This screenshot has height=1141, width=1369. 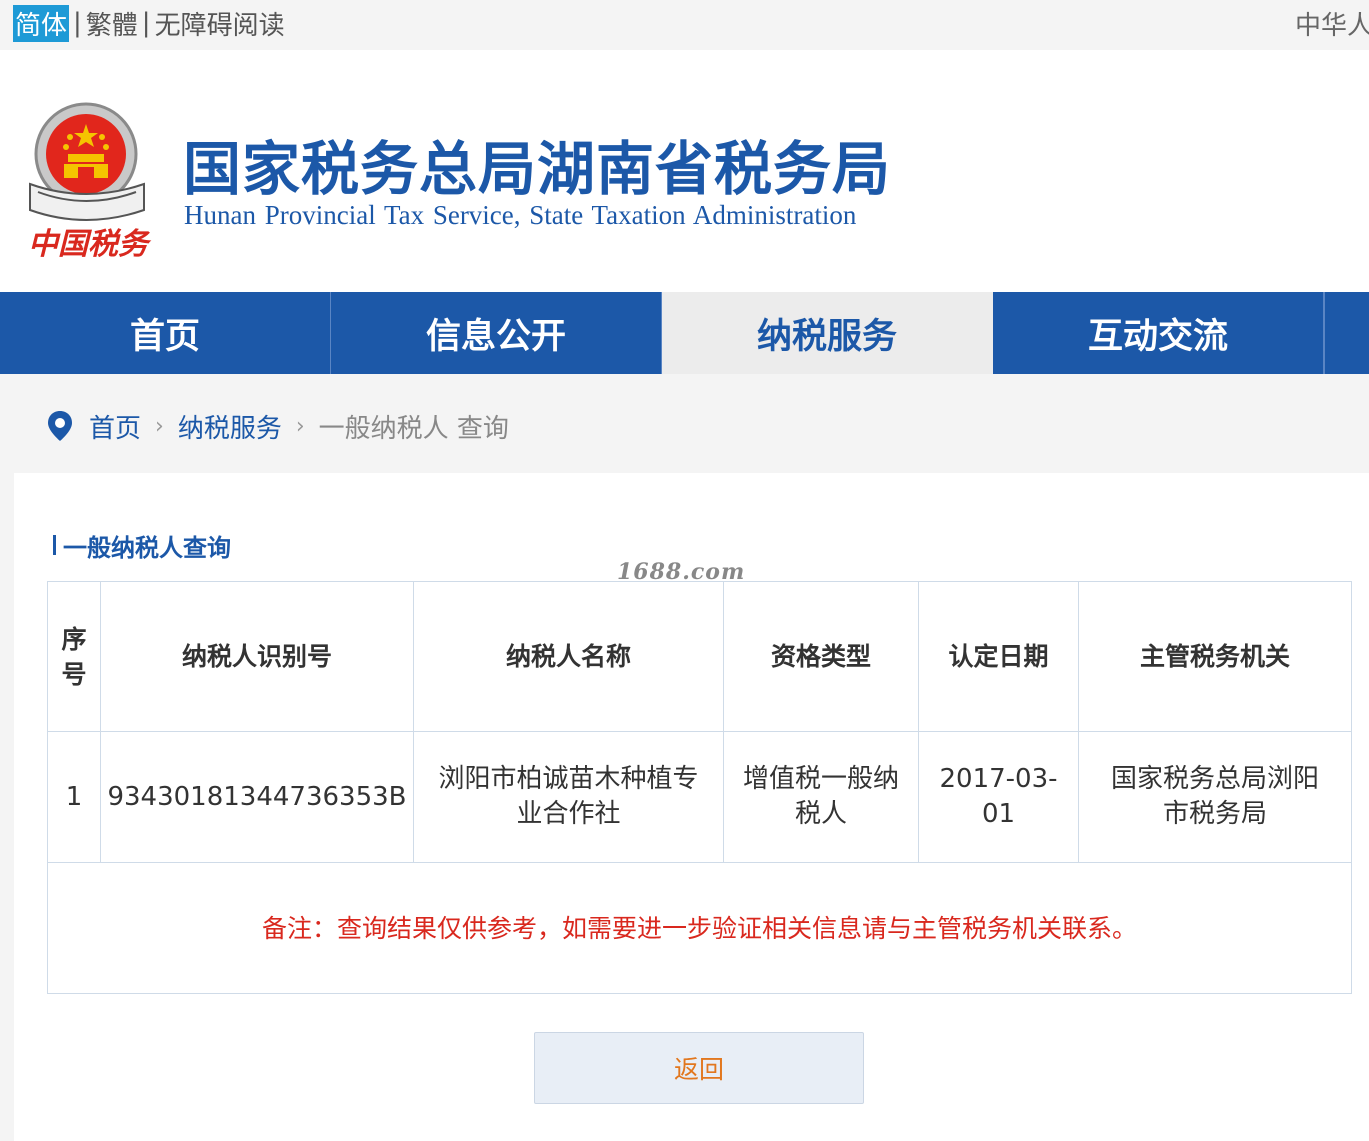 I want to click on section-title: 一般纳税人查询, so click(x=142, y=545).